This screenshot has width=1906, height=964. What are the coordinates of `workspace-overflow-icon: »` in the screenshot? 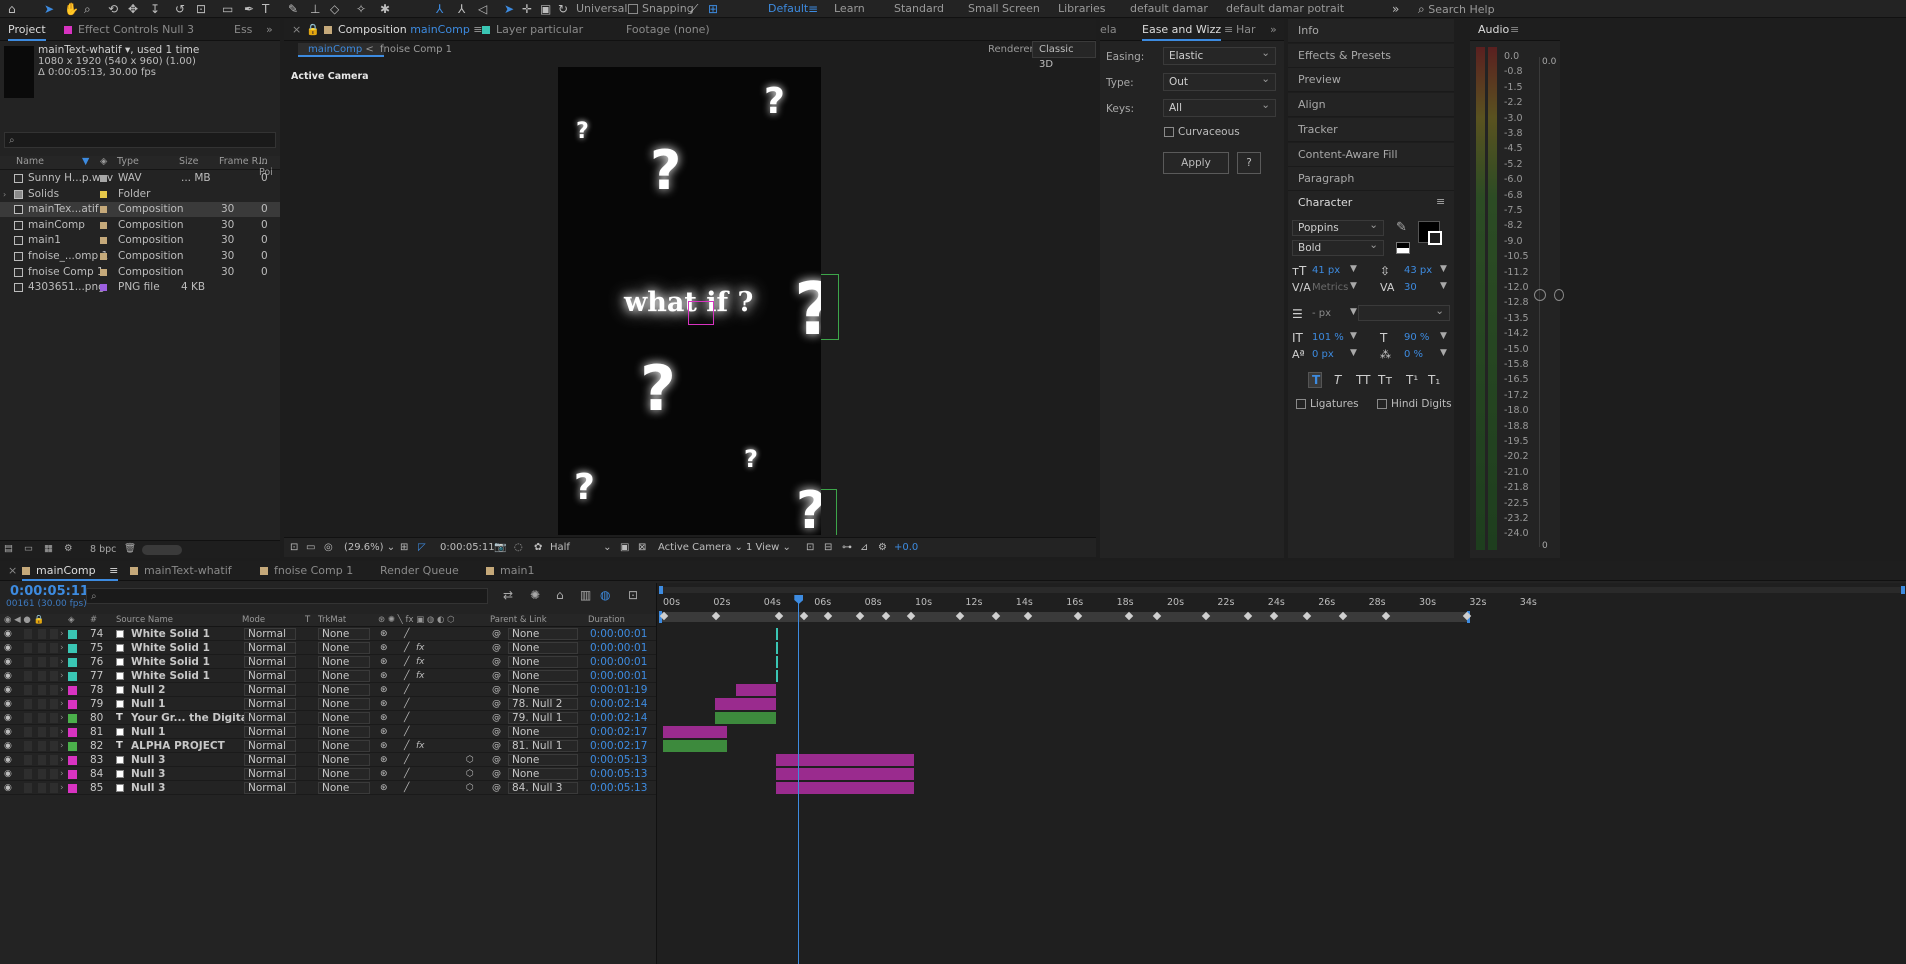 It's located at (1395, 9).